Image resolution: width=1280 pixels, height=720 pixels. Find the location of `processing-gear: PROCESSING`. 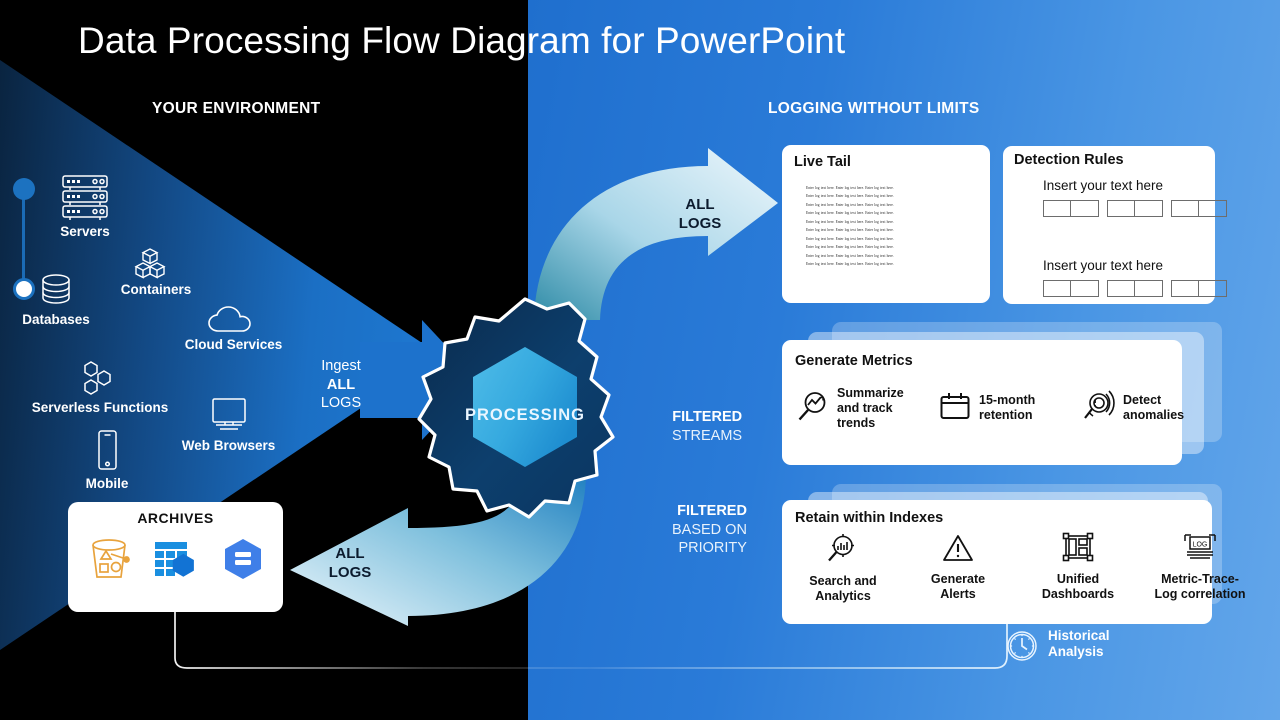

processing-gear: PROCESSING is located at coordinates (525, 415).